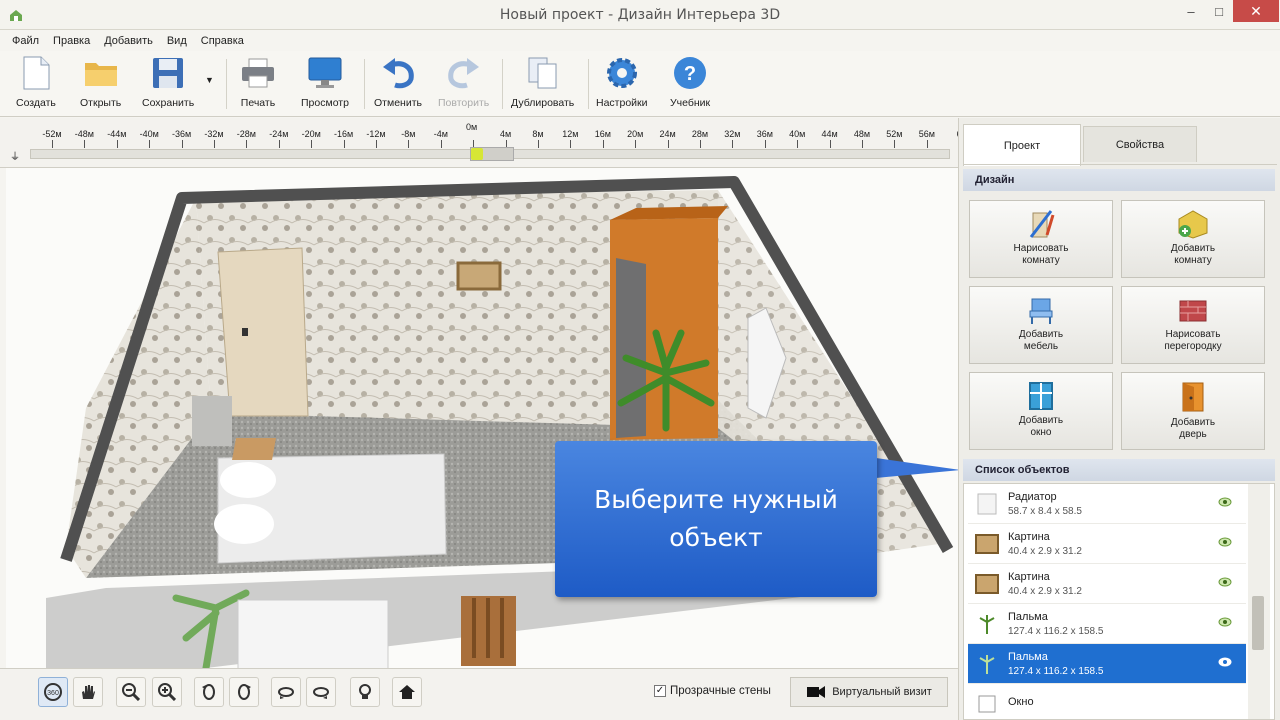  Describe the element at coordinates (1107, 624) in the screenshot. I see `list-item: Пальма 127.4 x 116.2 x 158.5` at that location.